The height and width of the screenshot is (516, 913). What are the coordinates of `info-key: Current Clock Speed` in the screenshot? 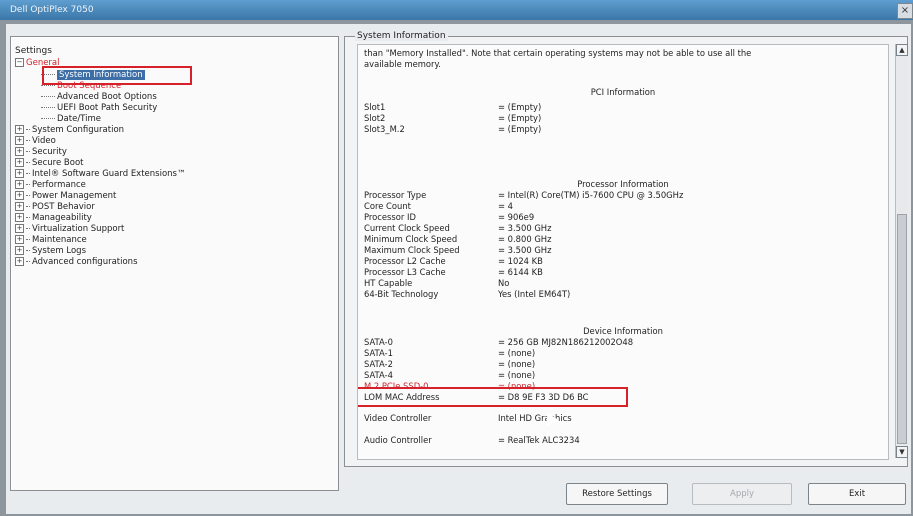 It's located at (407, 228).